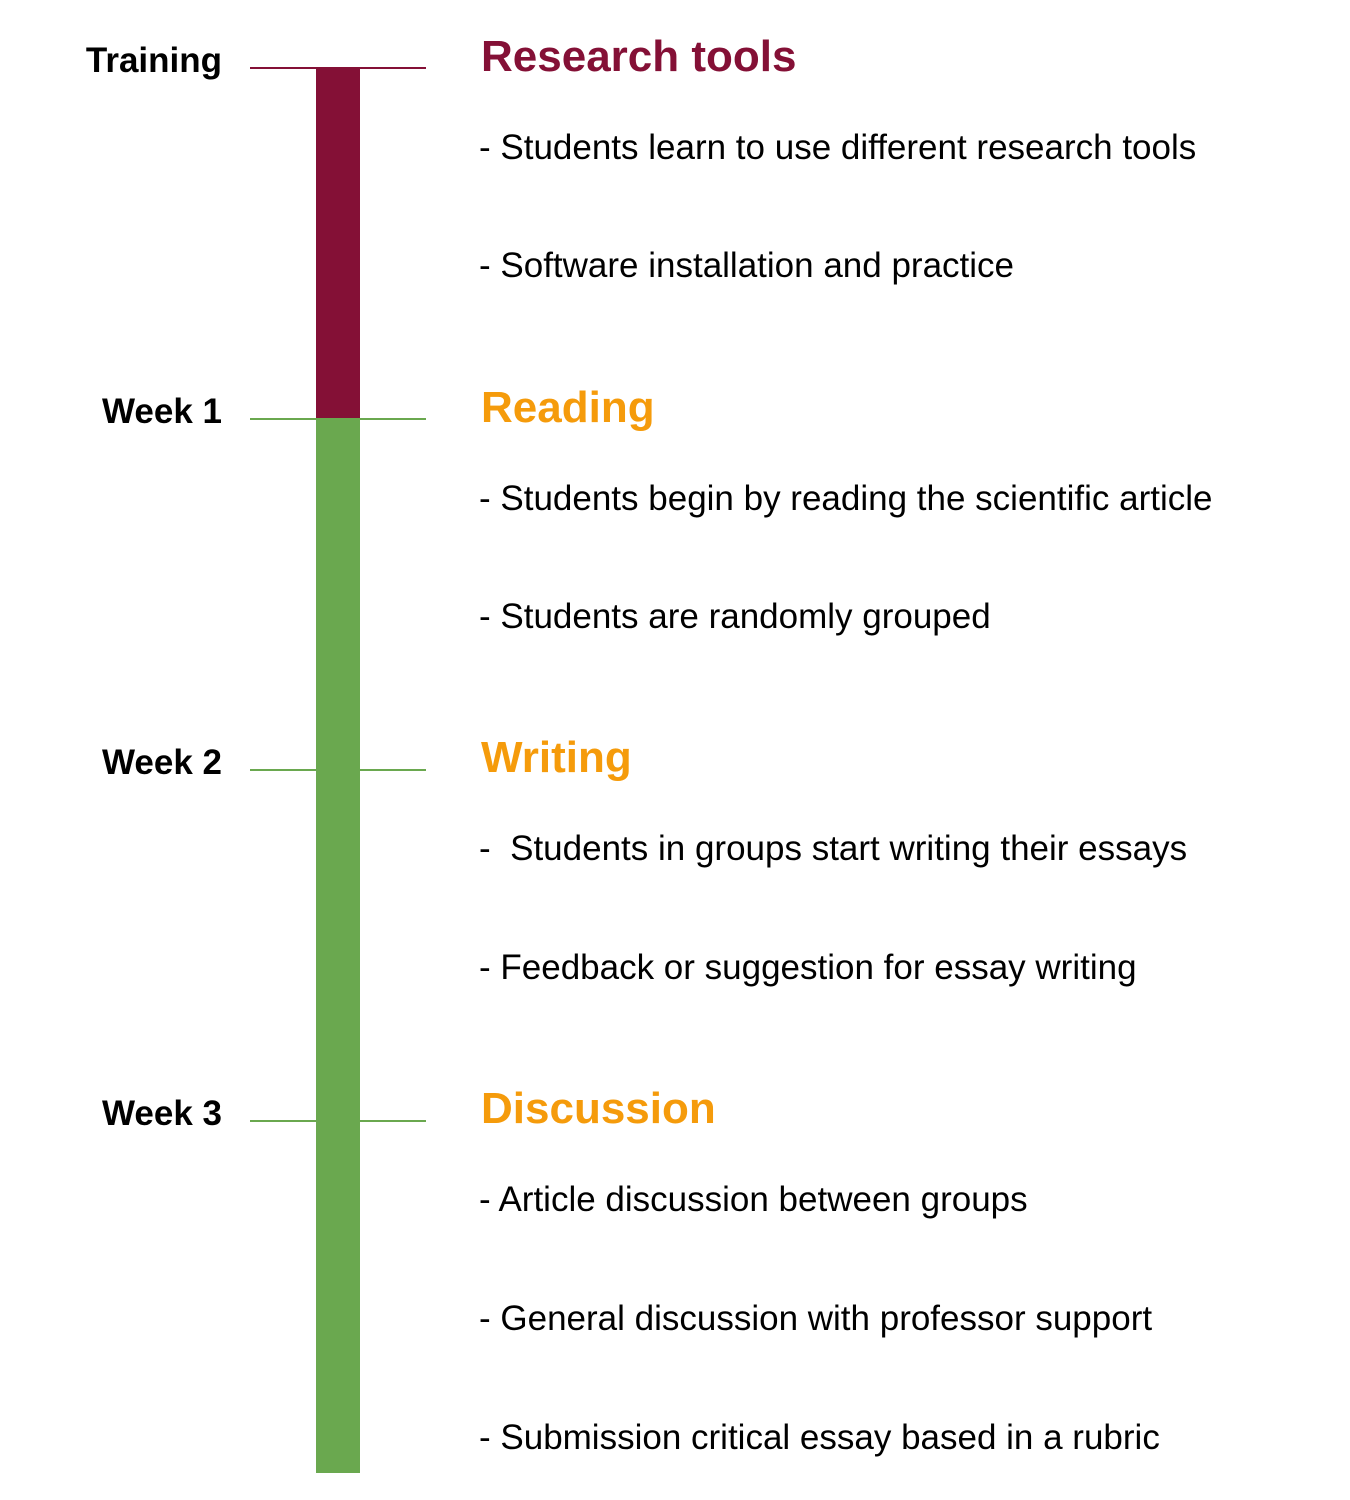 Image resolution: width=1350 pixels, height=1500 pixels. What do you see at coordinates (746, 265) in the screenshot?
I see `phase-item: - Software installation and practice` at bounding box center [746, 265].